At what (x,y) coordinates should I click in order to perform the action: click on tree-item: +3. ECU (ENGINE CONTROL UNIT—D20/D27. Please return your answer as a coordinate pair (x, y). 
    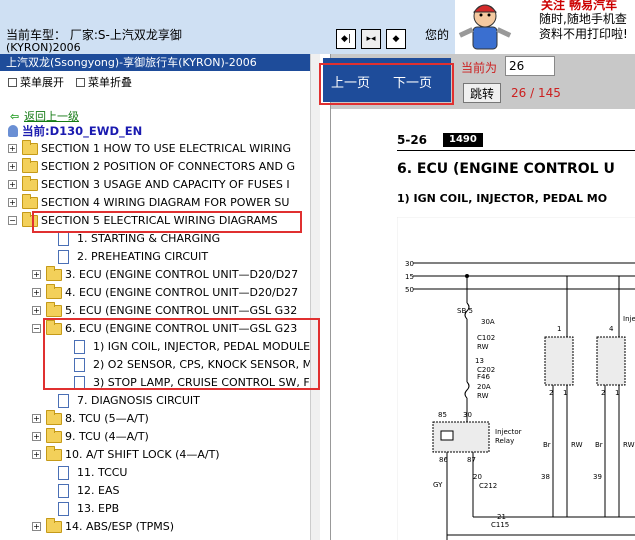
    Looking at the image, I should click on (155, 275).